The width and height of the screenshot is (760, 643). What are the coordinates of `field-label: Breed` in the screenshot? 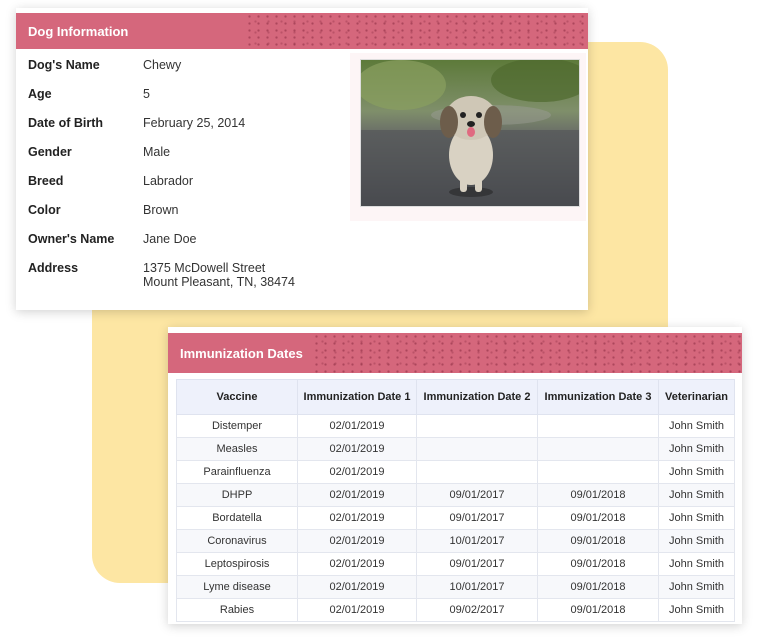 It's located at (46, 181).